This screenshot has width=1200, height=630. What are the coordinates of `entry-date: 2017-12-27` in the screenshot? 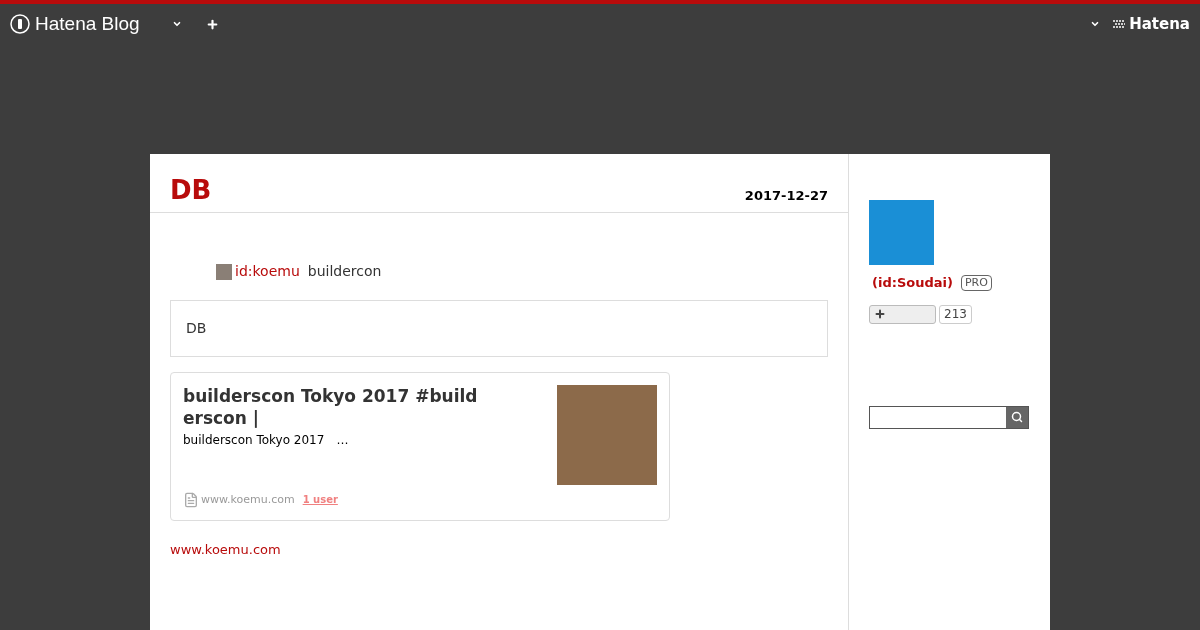 It's located at (786, 195).